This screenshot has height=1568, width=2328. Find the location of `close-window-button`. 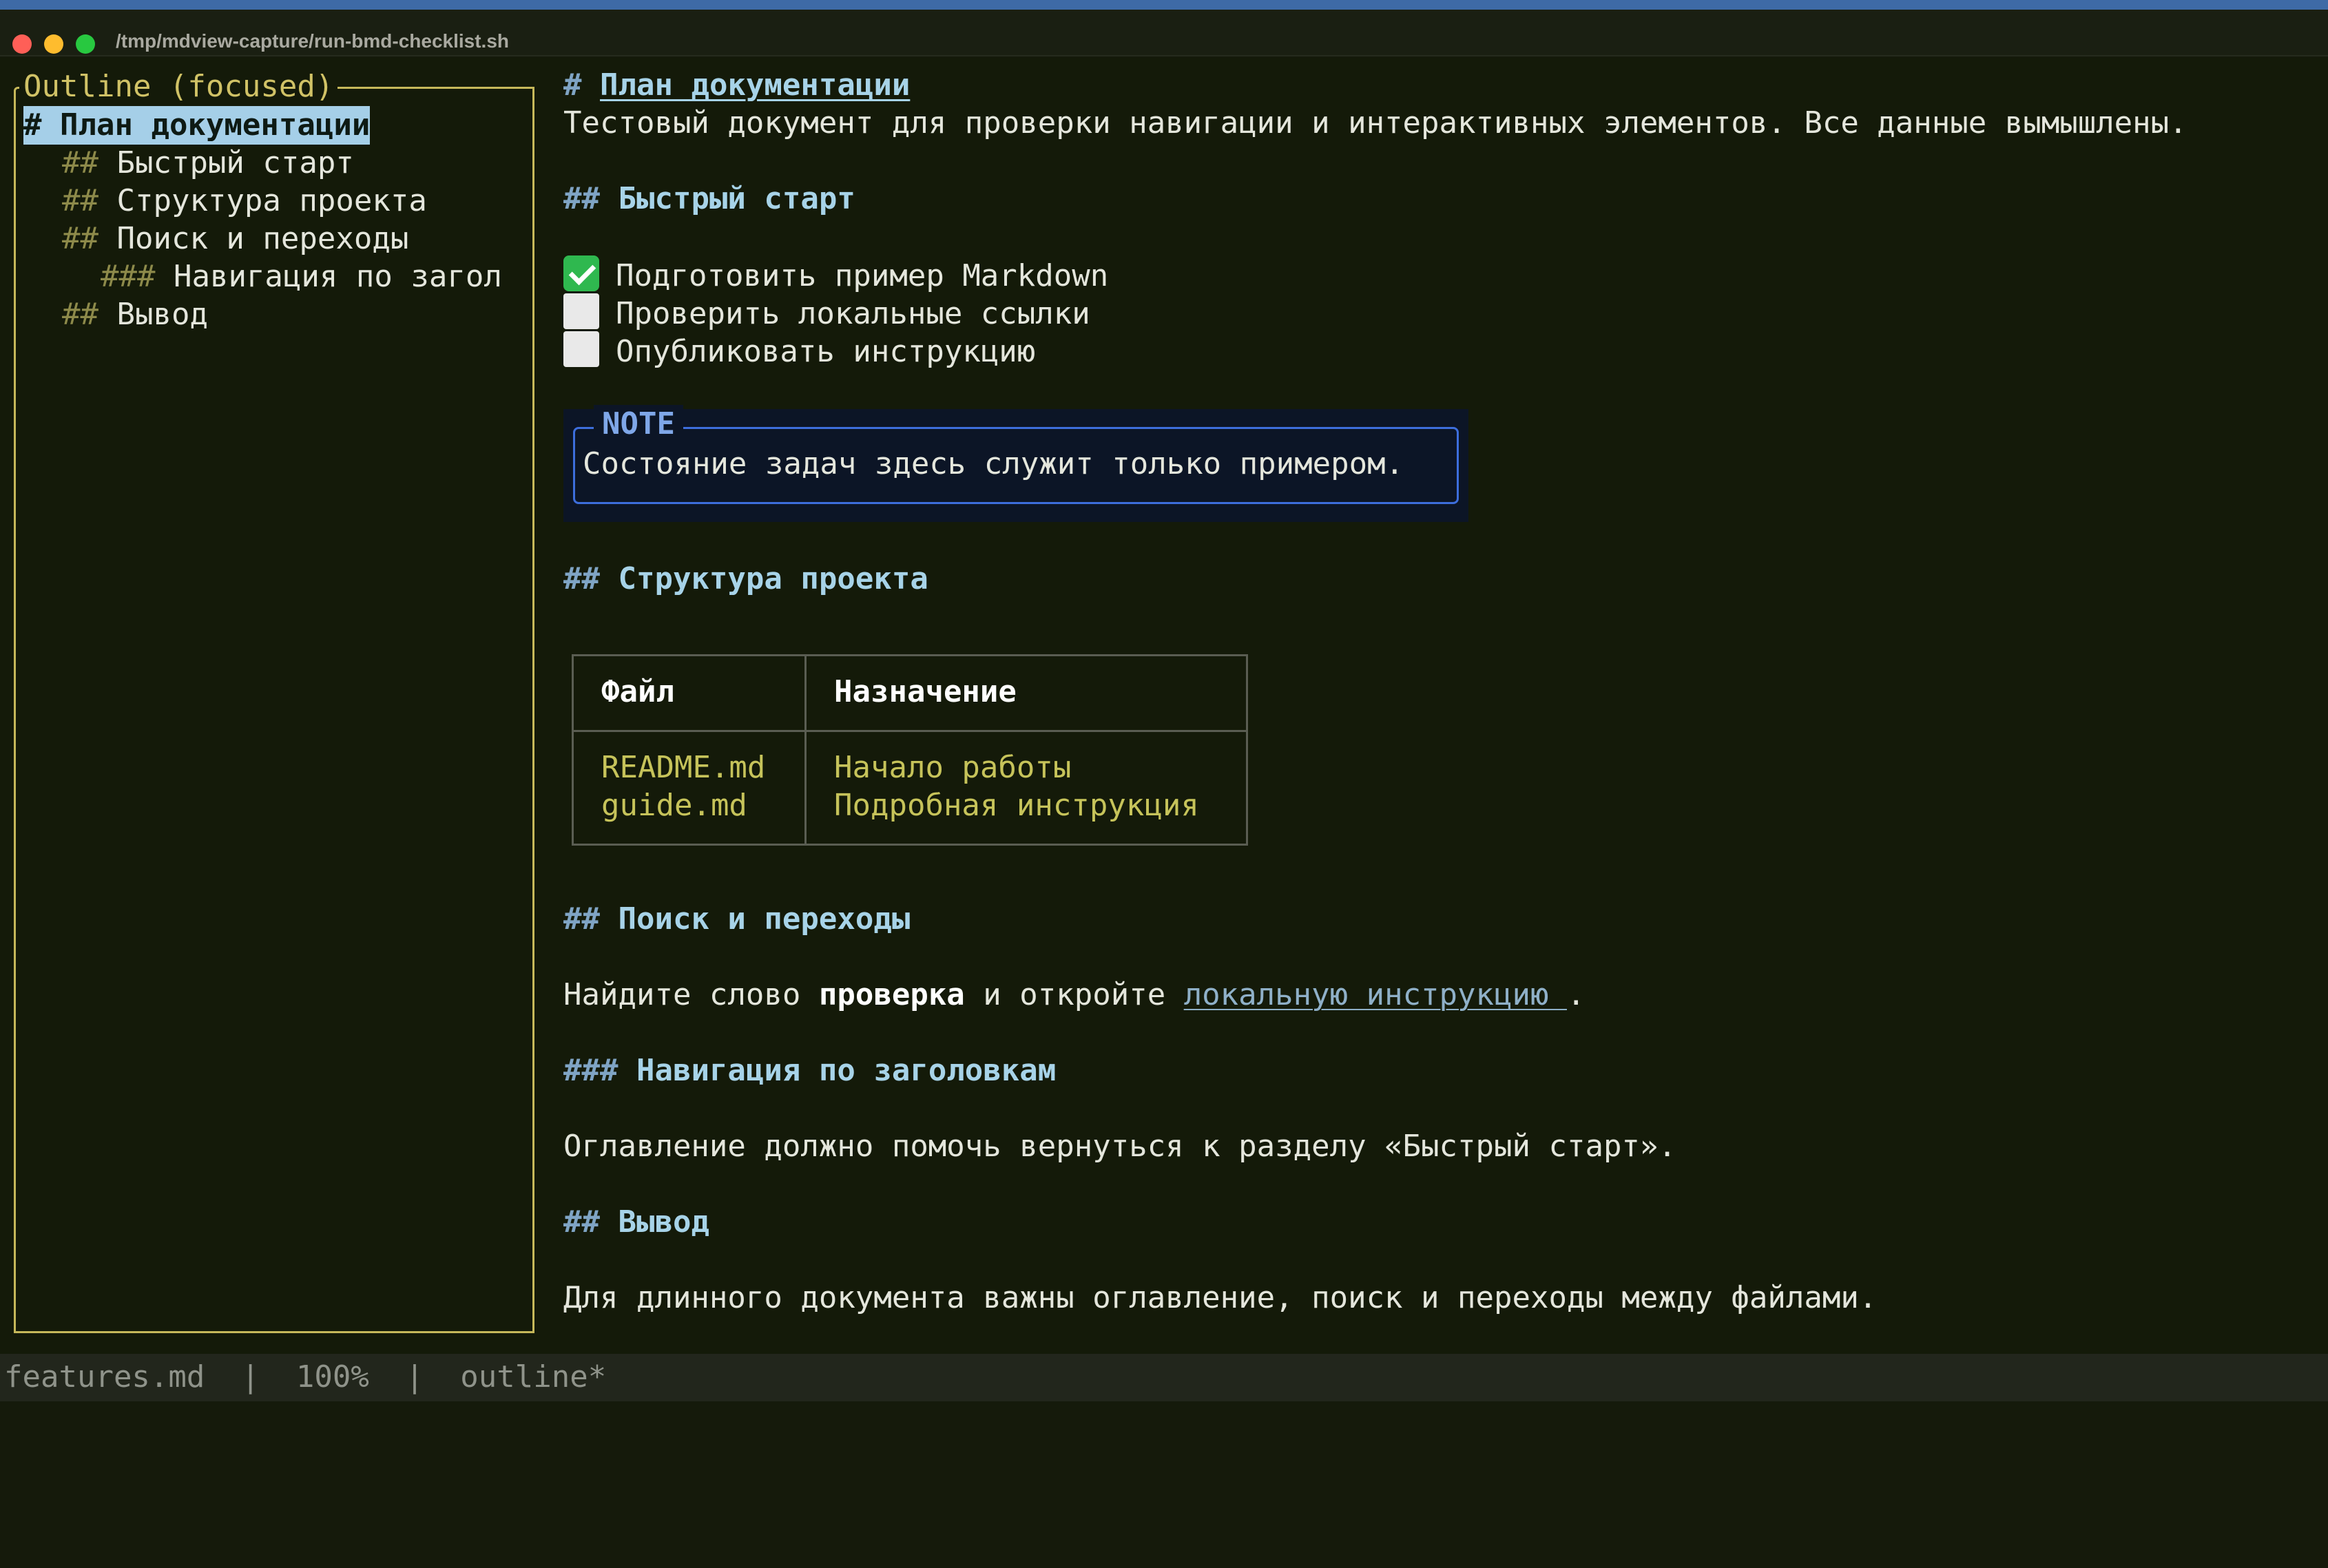

close-window-button is located at coordinates (22, 44).